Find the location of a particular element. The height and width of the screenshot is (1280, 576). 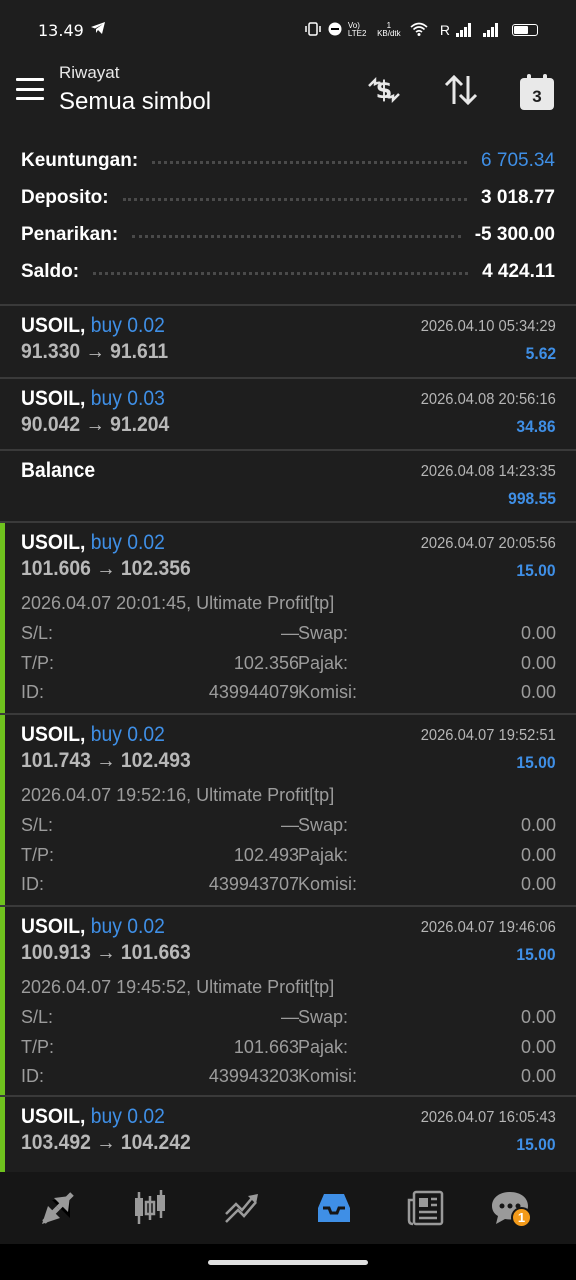

deal-prices: 103.492 → 104.242 is located at coordinates (106, 1142).